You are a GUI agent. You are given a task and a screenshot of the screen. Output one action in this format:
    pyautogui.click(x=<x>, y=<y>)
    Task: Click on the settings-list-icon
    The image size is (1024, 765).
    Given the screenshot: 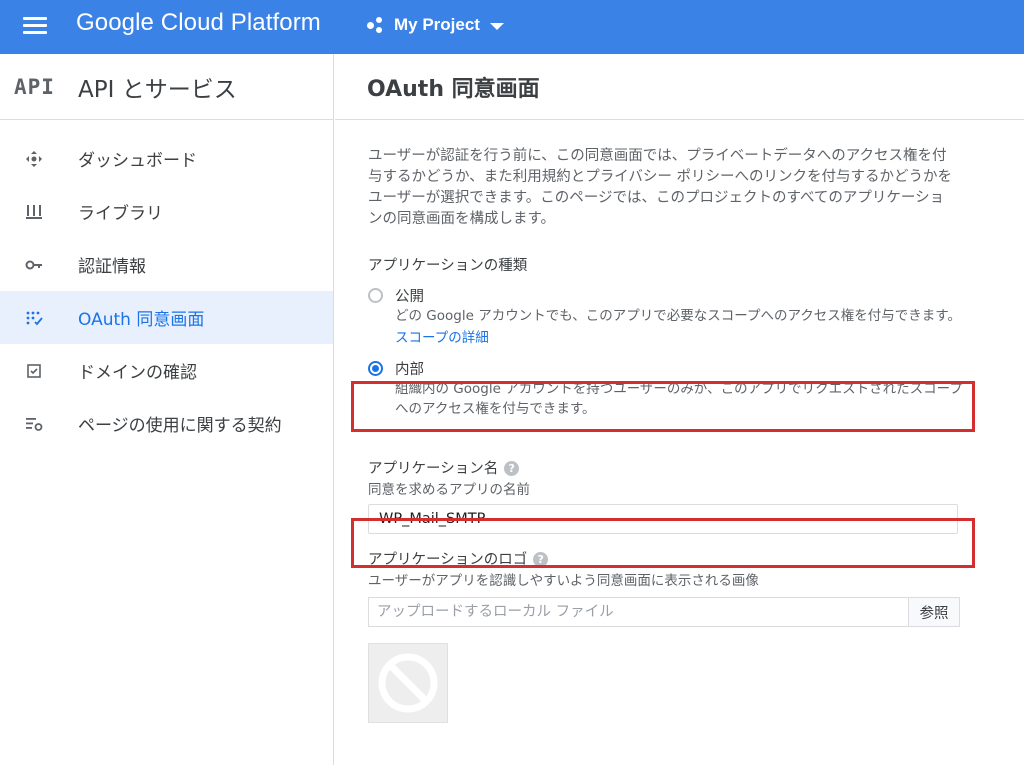 What is the action you would take?
    pyautogui.click(x=34, y=424)
    